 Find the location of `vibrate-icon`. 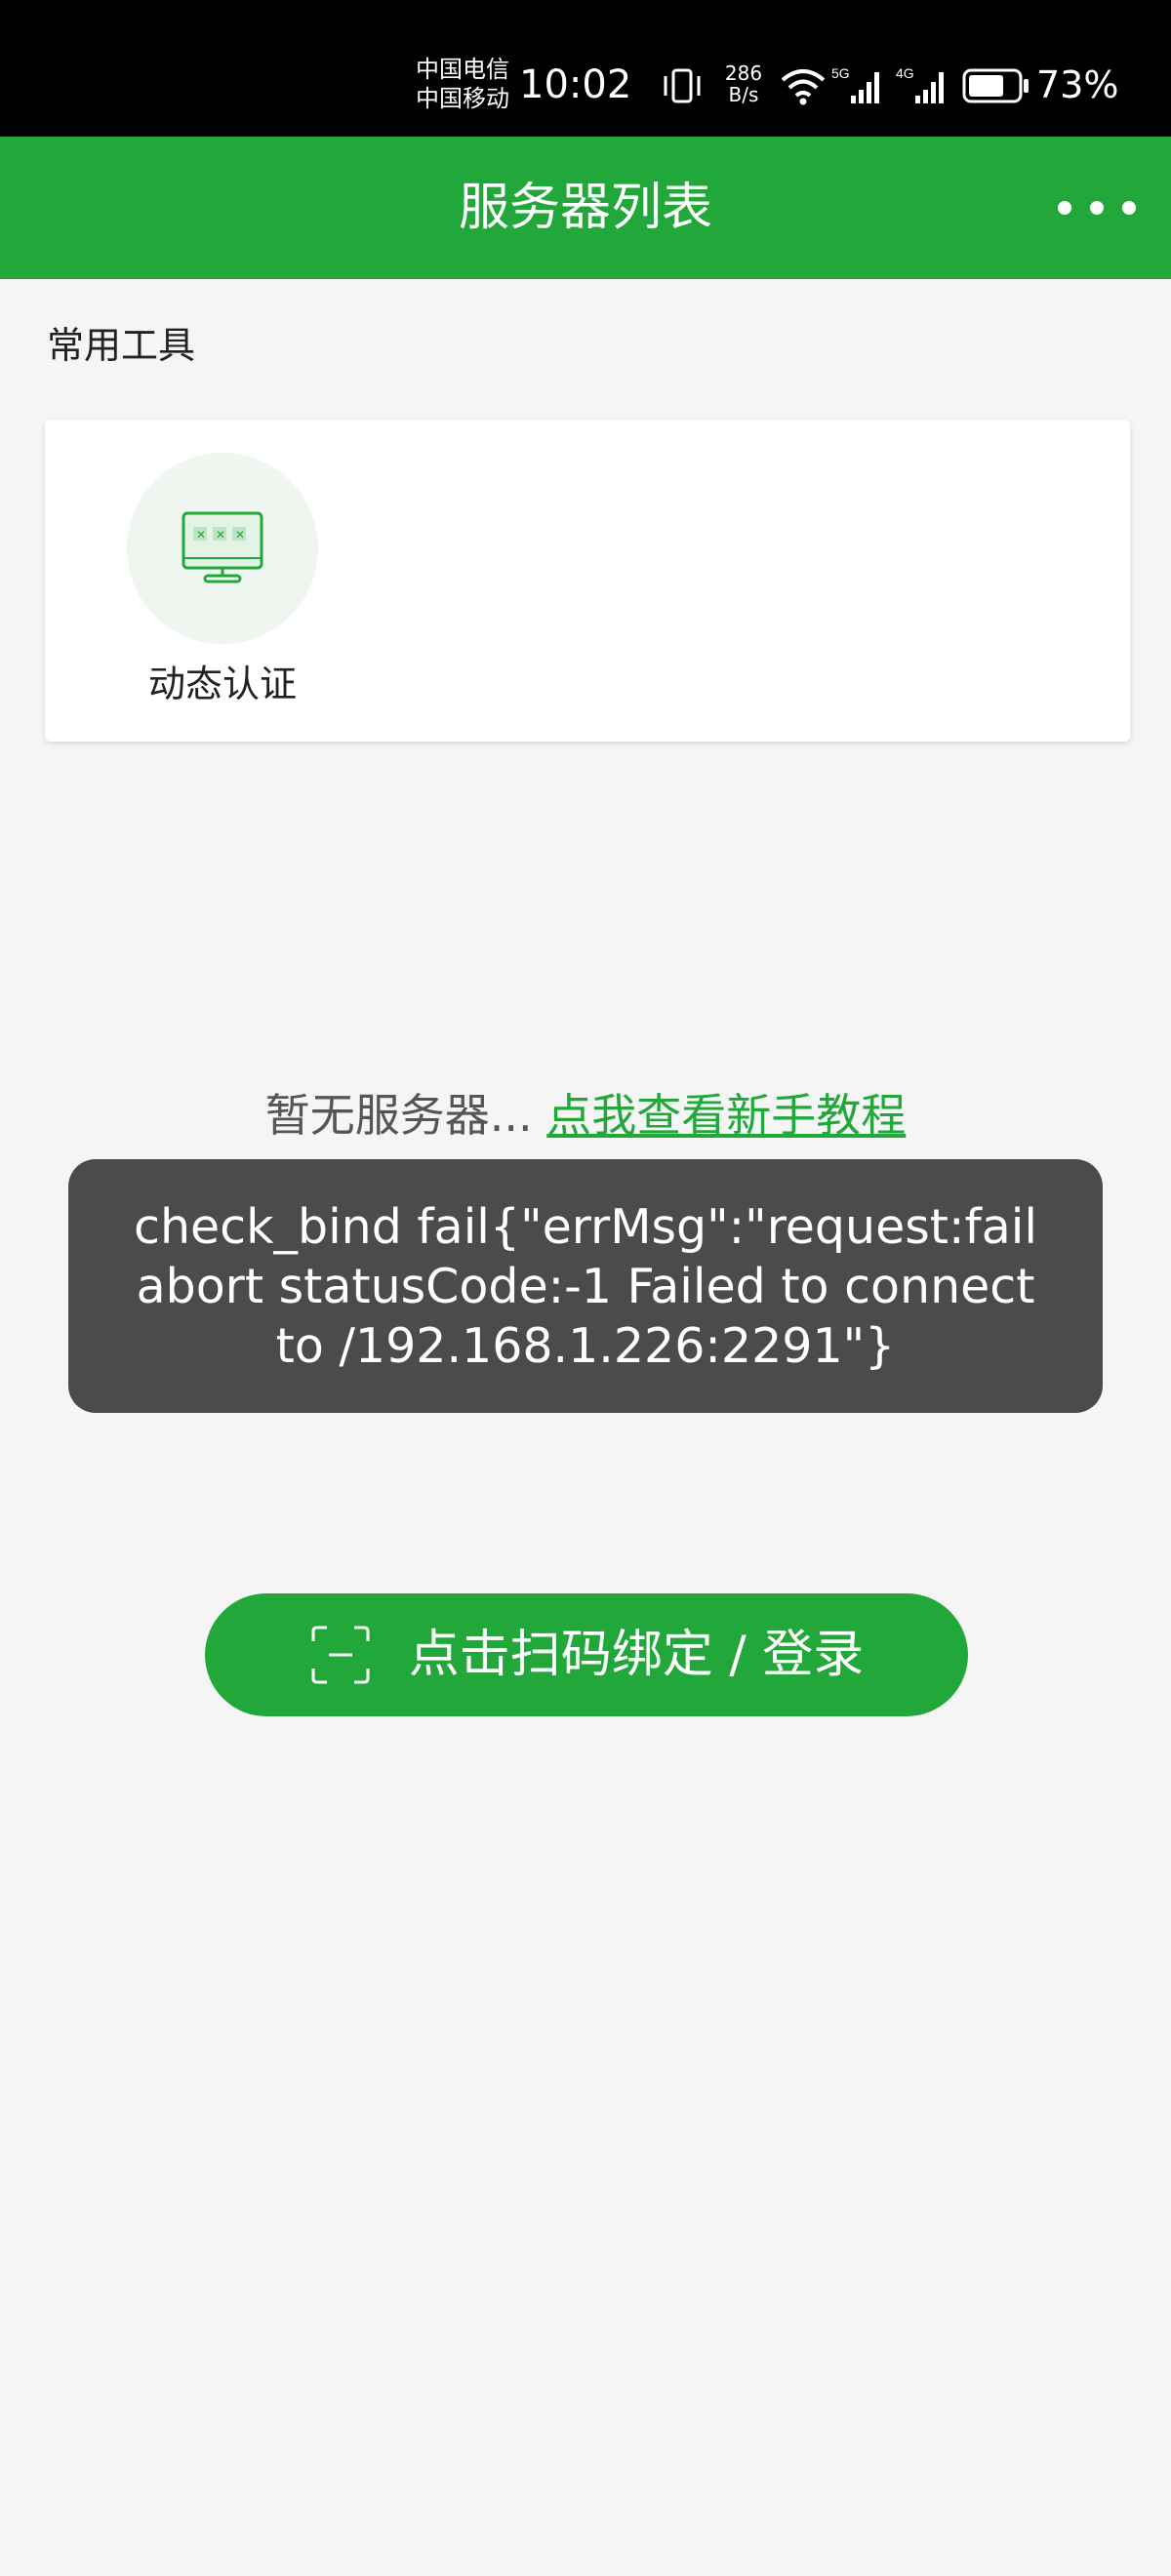

vibrate-icon is located at coordinates (682, 85).